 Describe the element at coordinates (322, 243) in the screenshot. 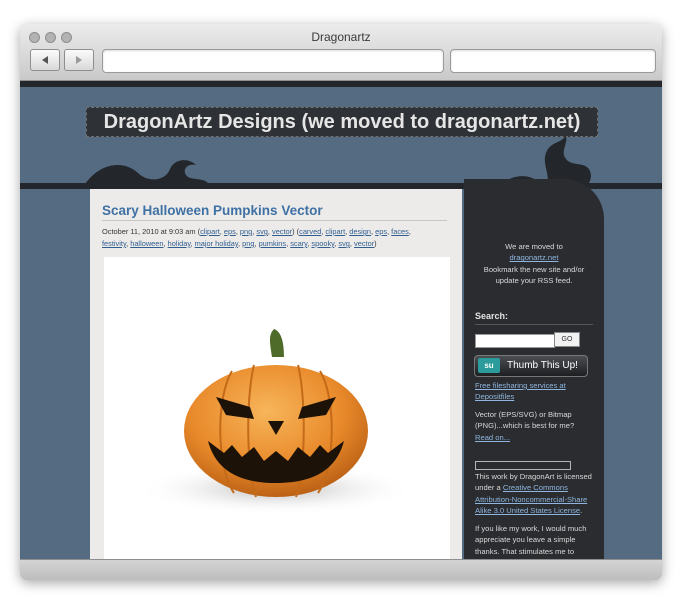

I see `tag-link: spooky` at that location.